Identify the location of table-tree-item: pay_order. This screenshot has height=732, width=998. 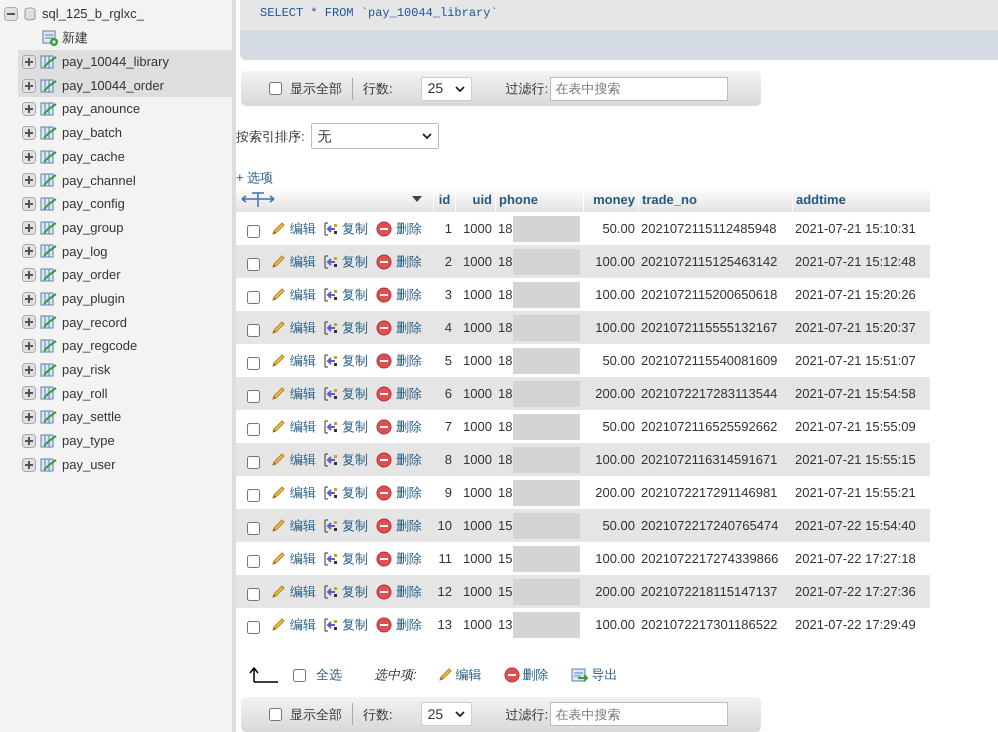
(125, 275).